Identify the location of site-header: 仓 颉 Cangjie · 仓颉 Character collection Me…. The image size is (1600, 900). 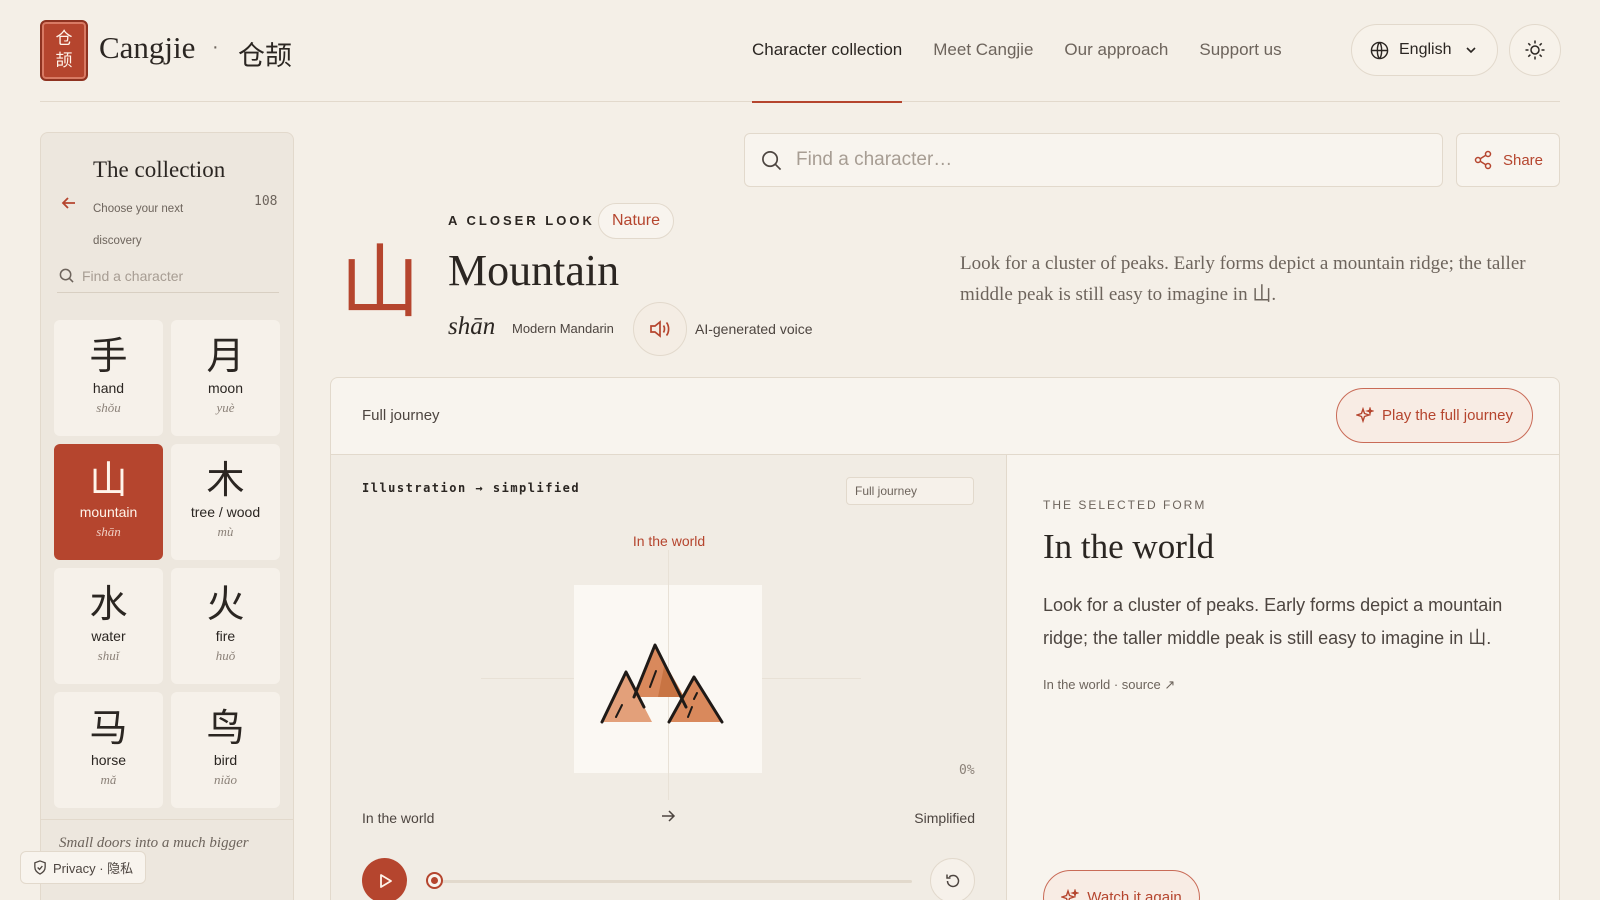
(800, 51).